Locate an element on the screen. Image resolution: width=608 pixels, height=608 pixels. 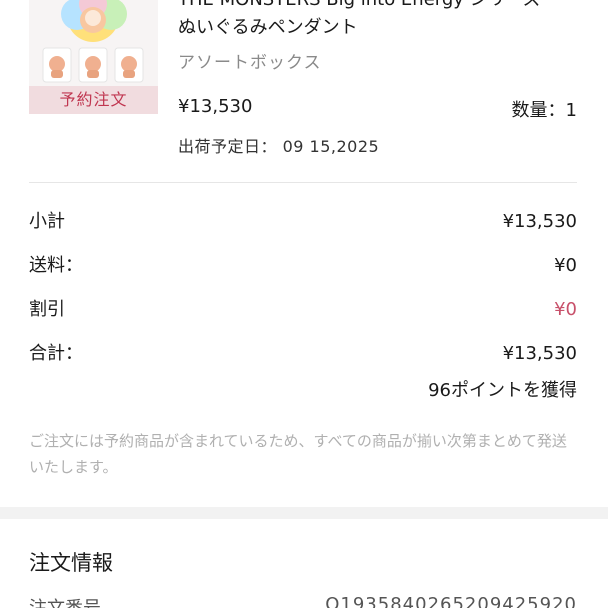
total-row: 合計： ¥13,530 is located at coordinates (303, 354).